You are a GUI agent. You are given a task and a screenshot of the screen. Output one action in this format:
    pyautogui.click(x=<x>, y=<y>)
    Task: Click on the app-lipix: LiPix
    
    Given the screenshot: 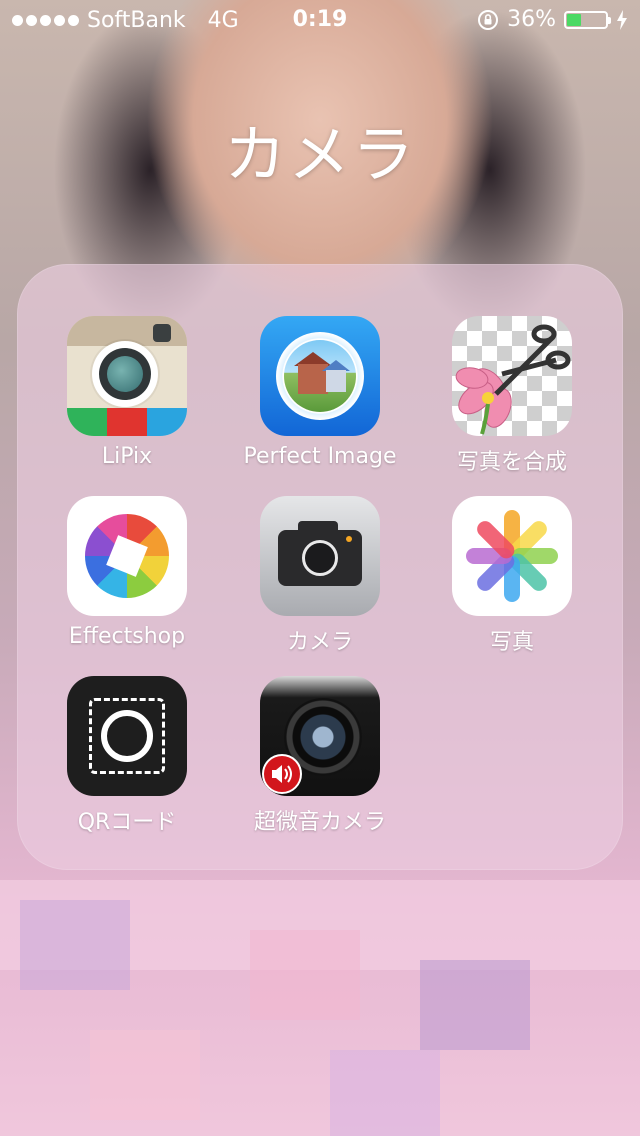 What is the action you would take?
    pyautogui.click(x=127, y=392)
    